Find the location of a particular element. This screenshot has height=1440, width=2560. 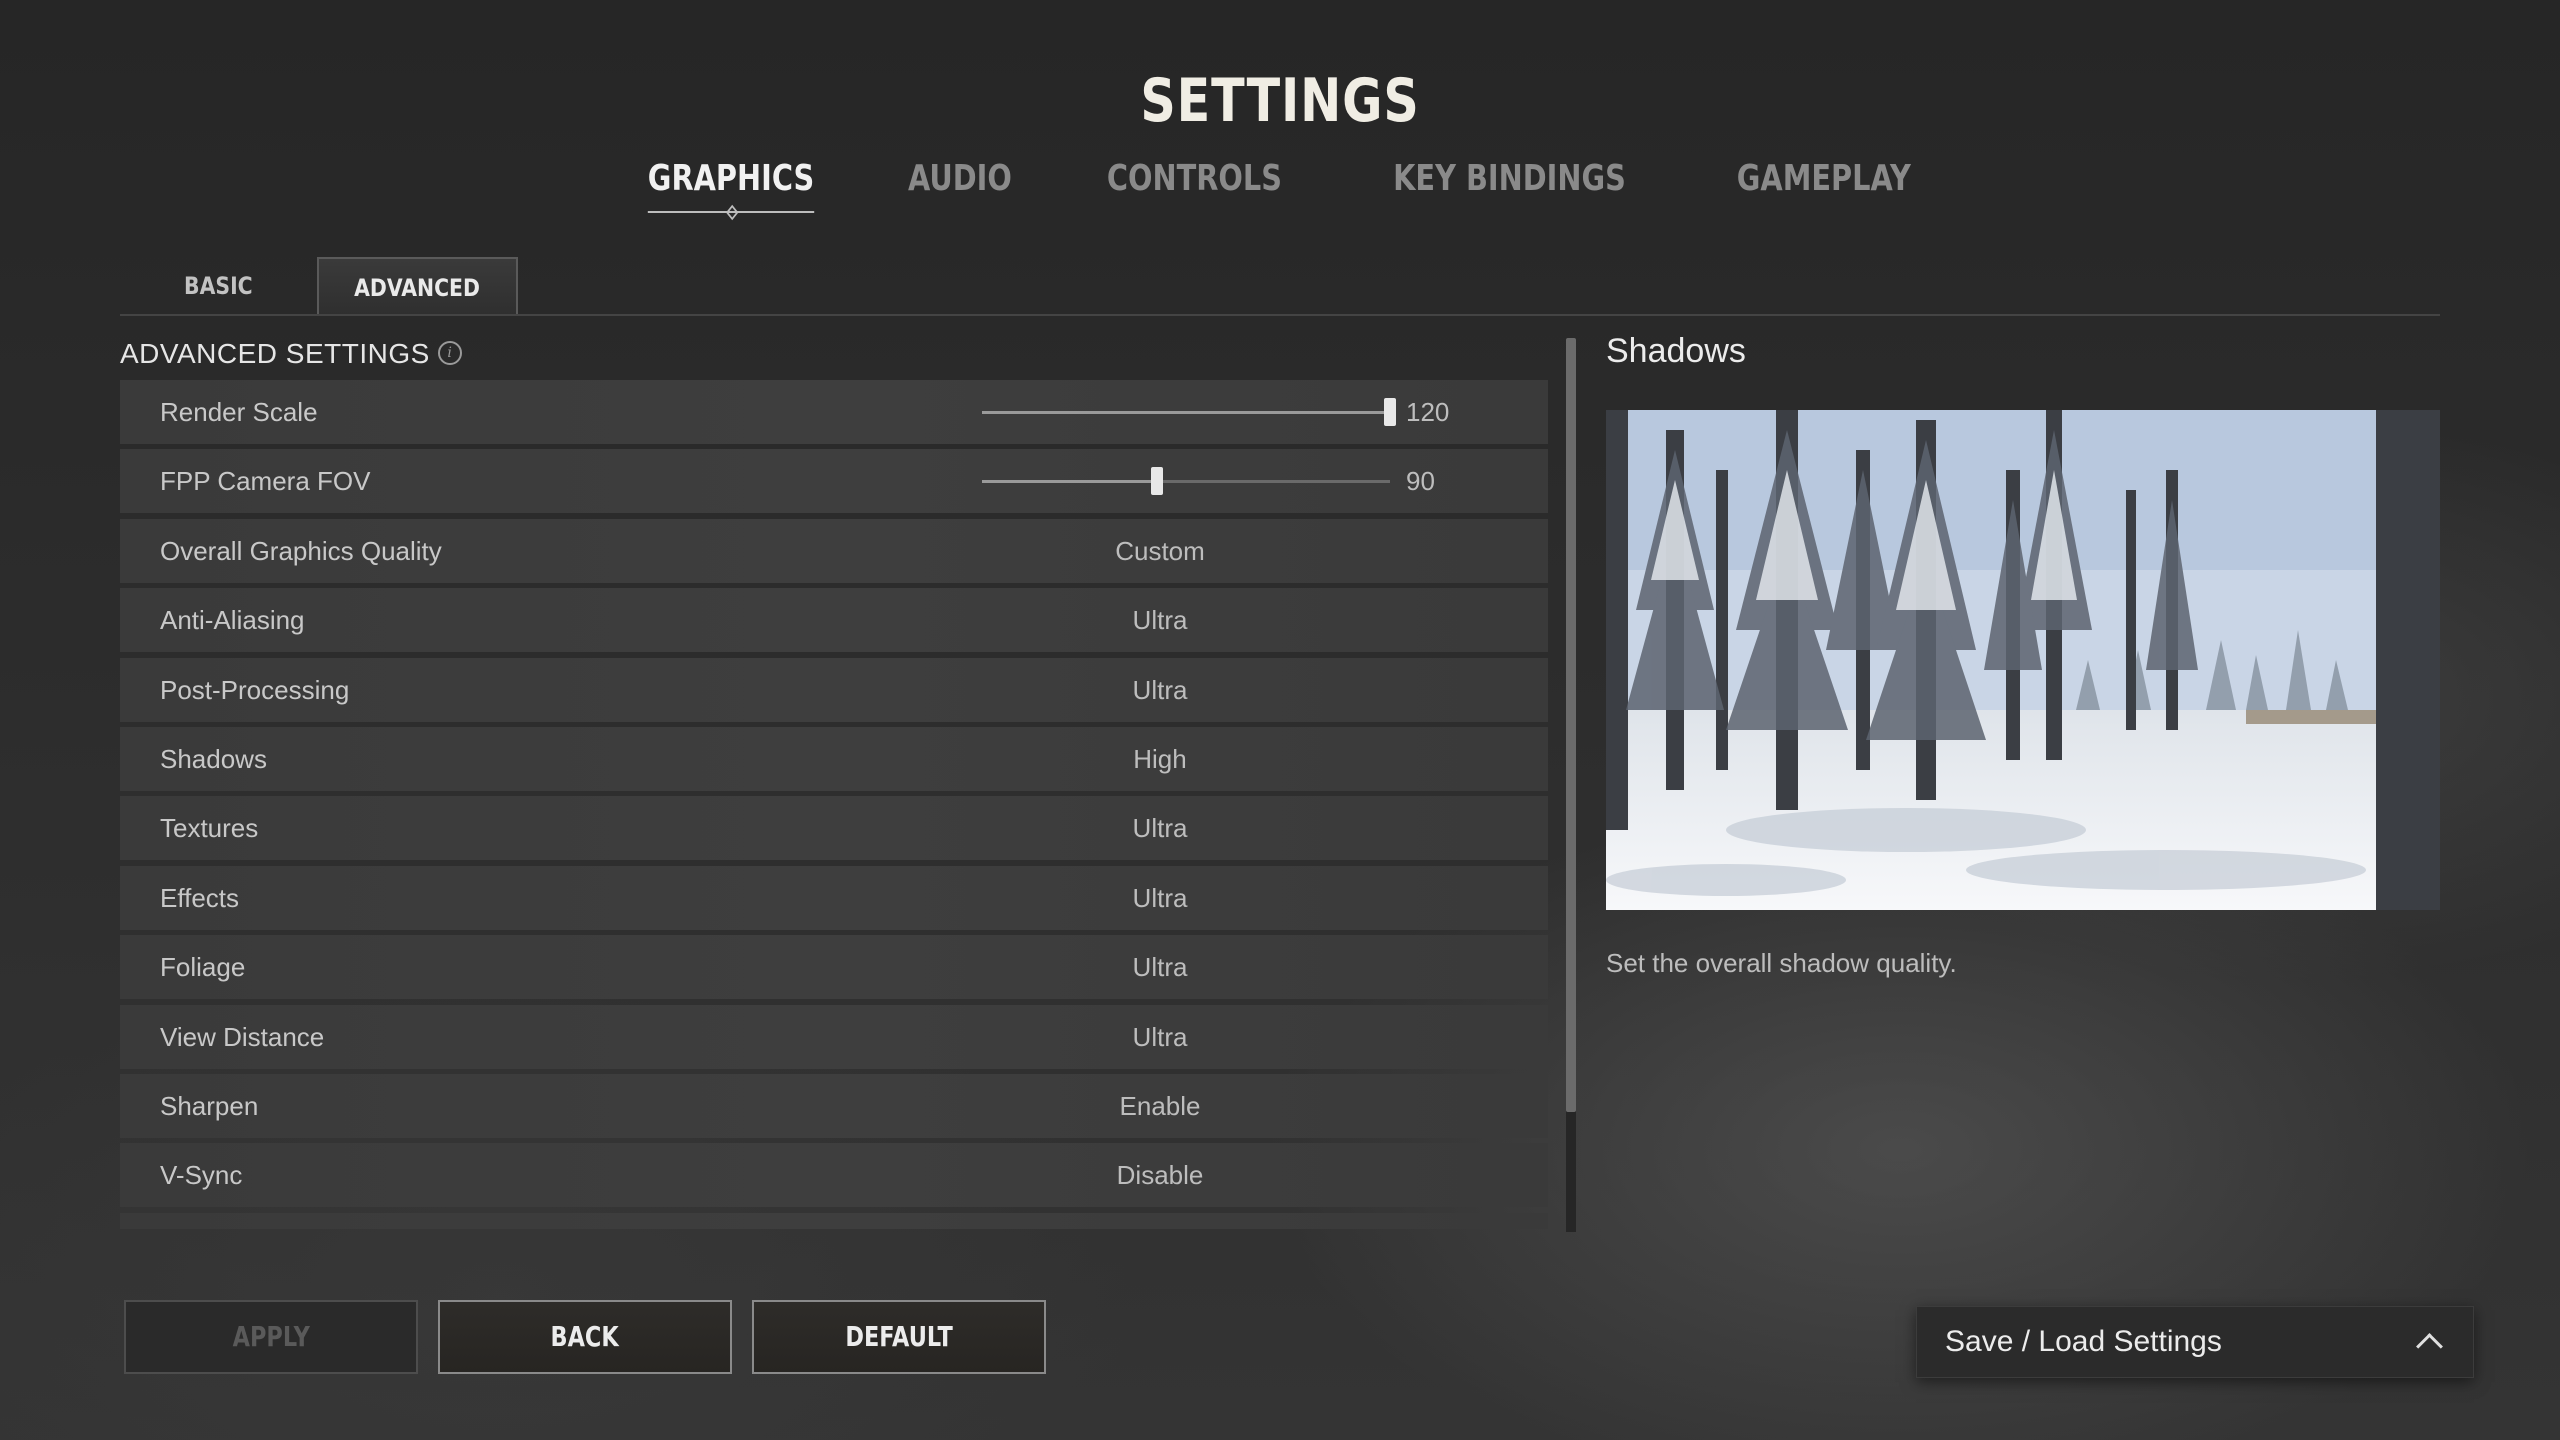

setting-value: Custom is located at coordinates (1160, 551).